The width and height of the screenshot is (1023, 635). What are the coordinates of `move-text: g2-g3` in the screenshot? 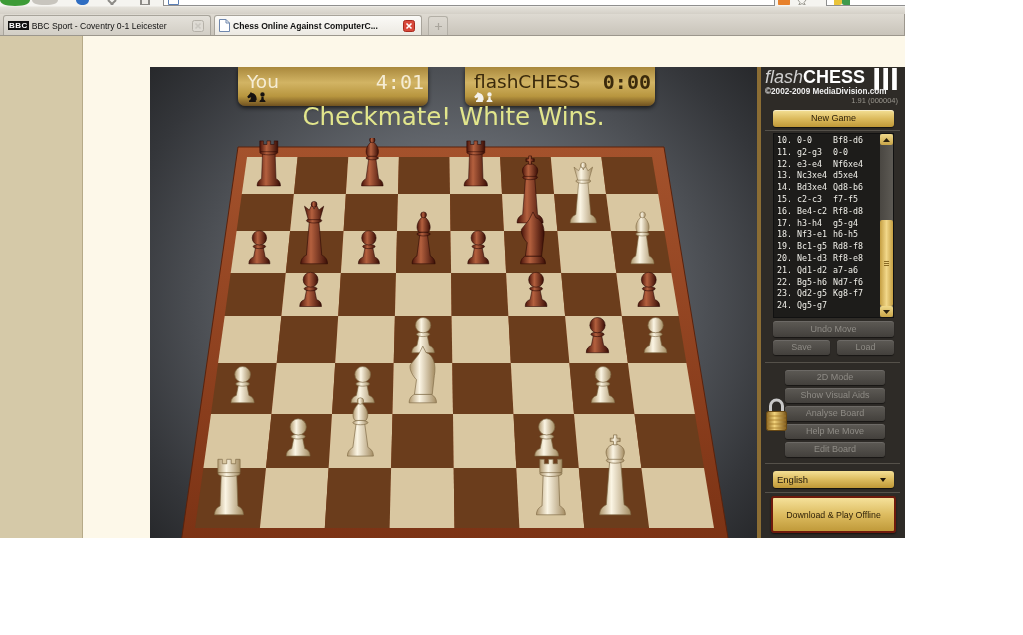 It's located at (815, 152).